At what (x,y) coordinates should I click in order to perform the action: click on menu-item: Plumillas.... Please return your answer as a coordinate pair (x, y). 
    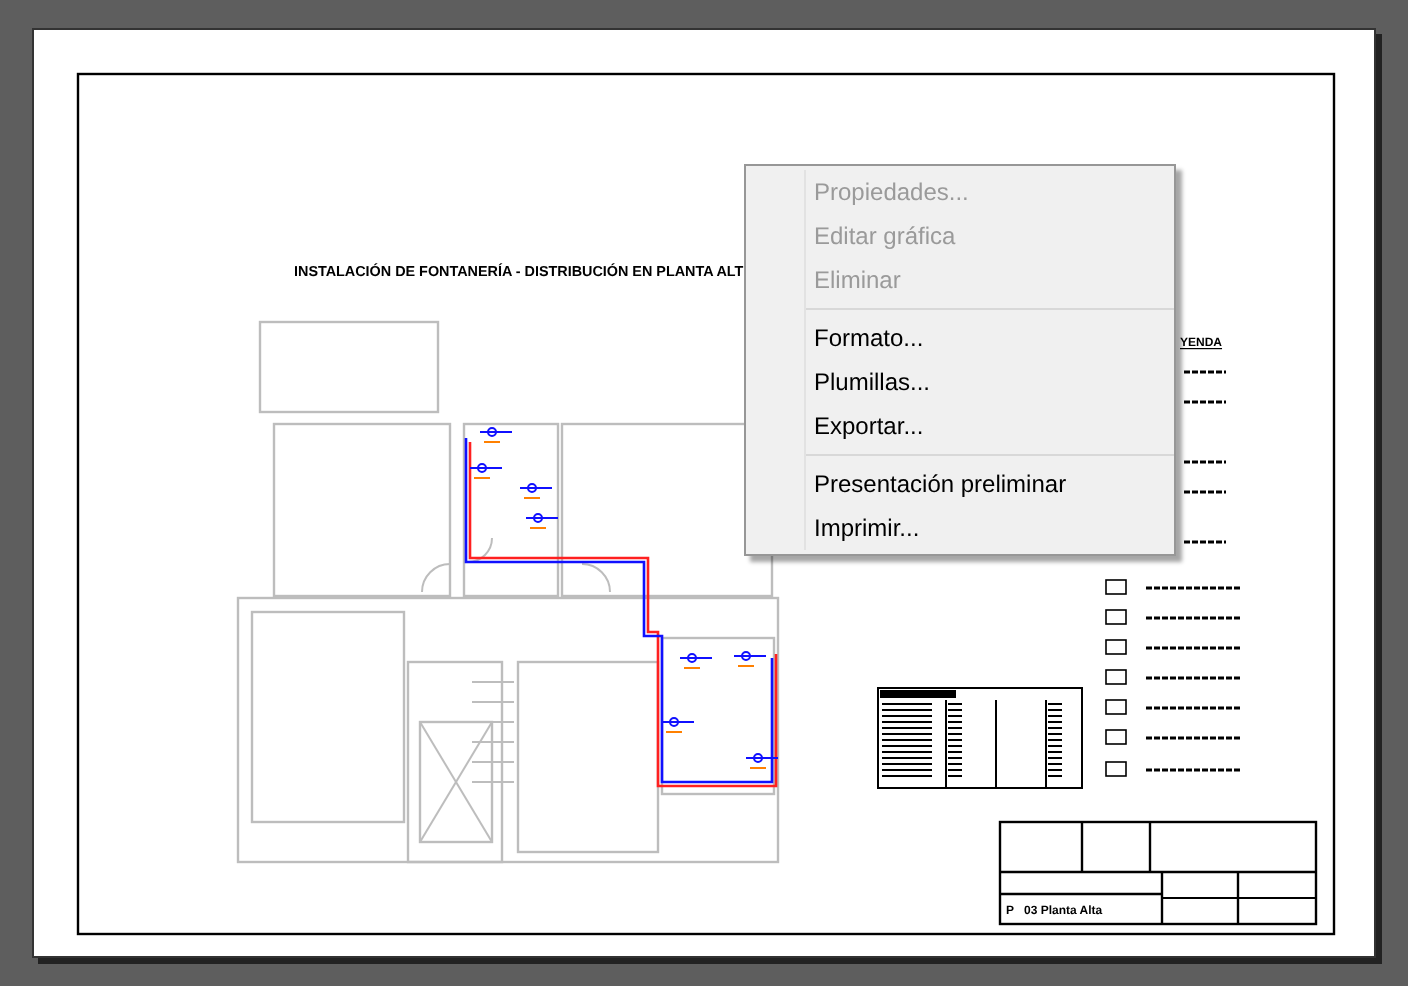
    Looking at the image, I should click on (990, 382).